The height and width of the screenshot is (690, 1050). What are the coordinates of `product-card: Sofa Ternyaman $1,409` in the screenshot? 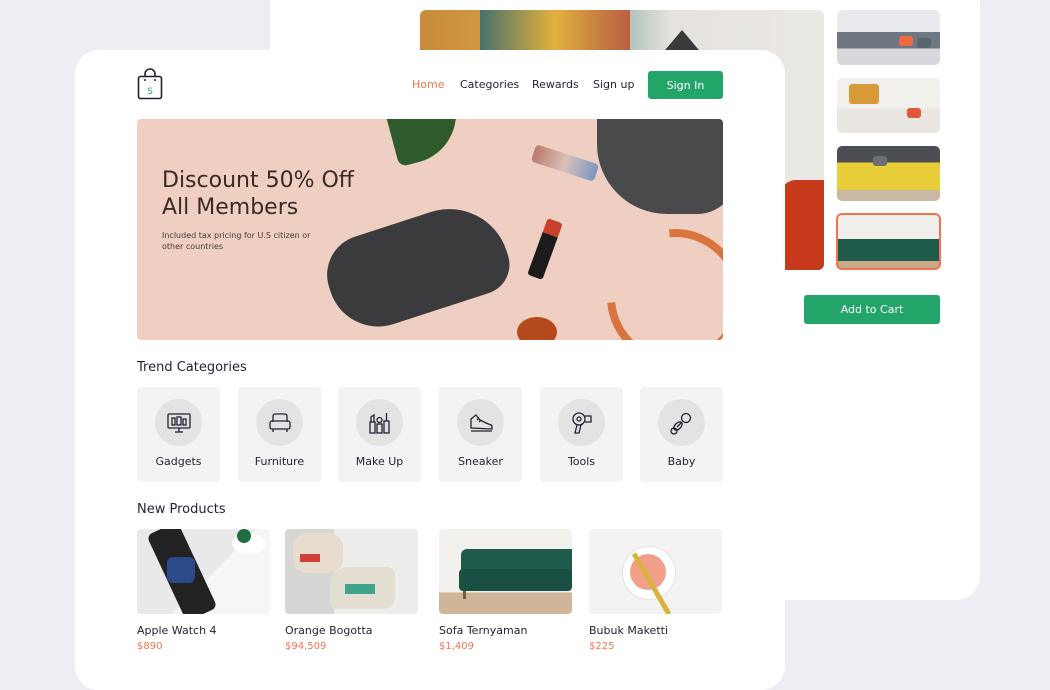 It's located at (505, 590).